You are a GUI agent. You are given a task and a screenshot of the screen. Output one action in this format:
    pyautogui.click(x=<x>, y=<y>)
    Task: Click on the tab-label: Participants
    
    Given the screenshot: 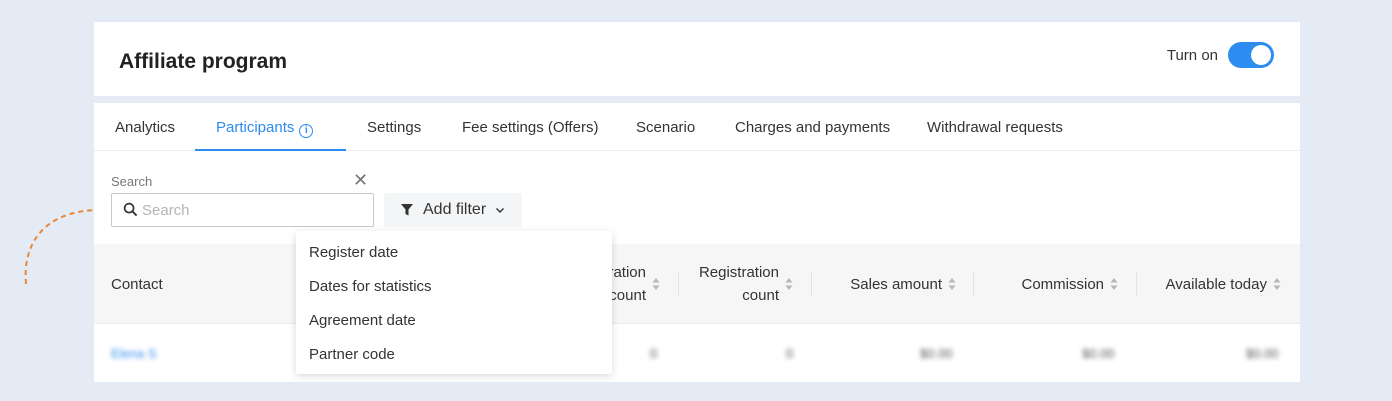 What is the action you would take?
    pyautogui.click(x=255, y=127)
    